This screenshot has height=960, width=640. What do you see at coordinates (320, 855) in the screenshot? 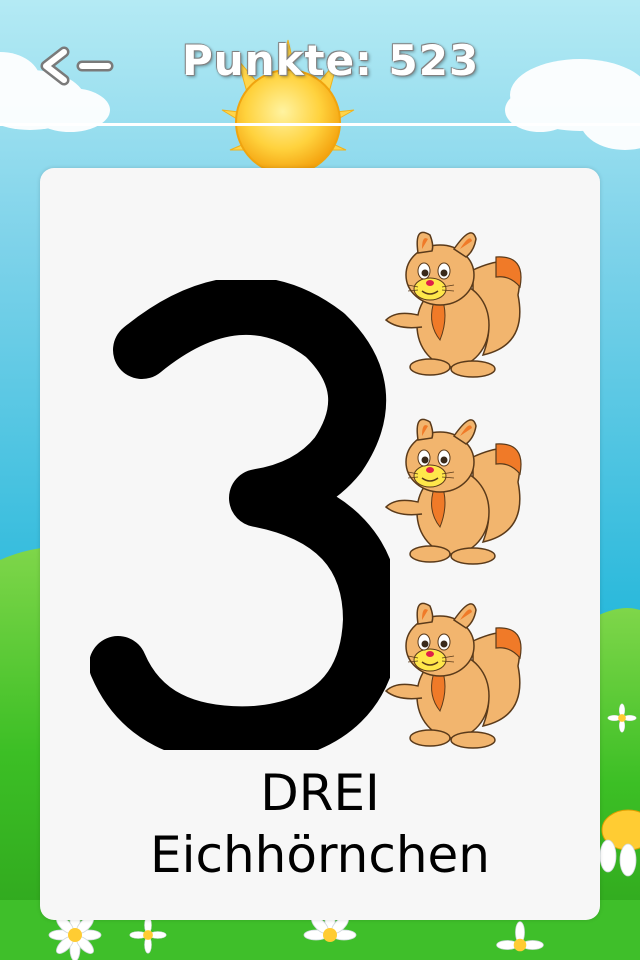
I see `object-word-label: Eichhörnchen` at bounding box center [320, 855].